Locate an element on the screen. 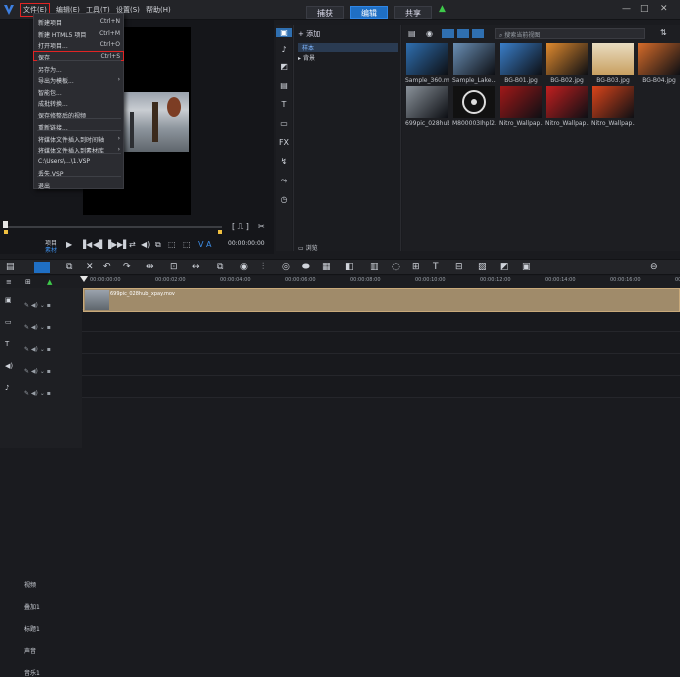 The width and height of the screenshot is (680, 677). text-overlay-icon: V A is located at coordinates (205, 244).